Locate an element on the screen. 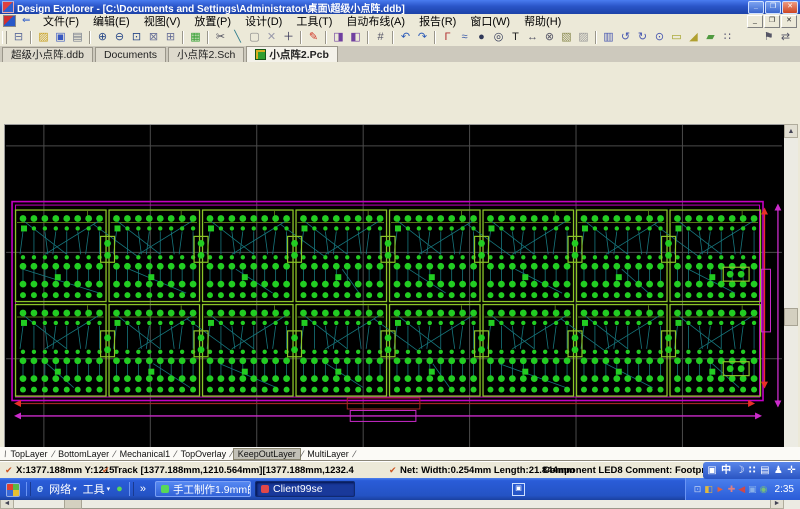 The image size is (800, 509). explorer-tree-icon: ⊟ is located at coordinates (18, 37).